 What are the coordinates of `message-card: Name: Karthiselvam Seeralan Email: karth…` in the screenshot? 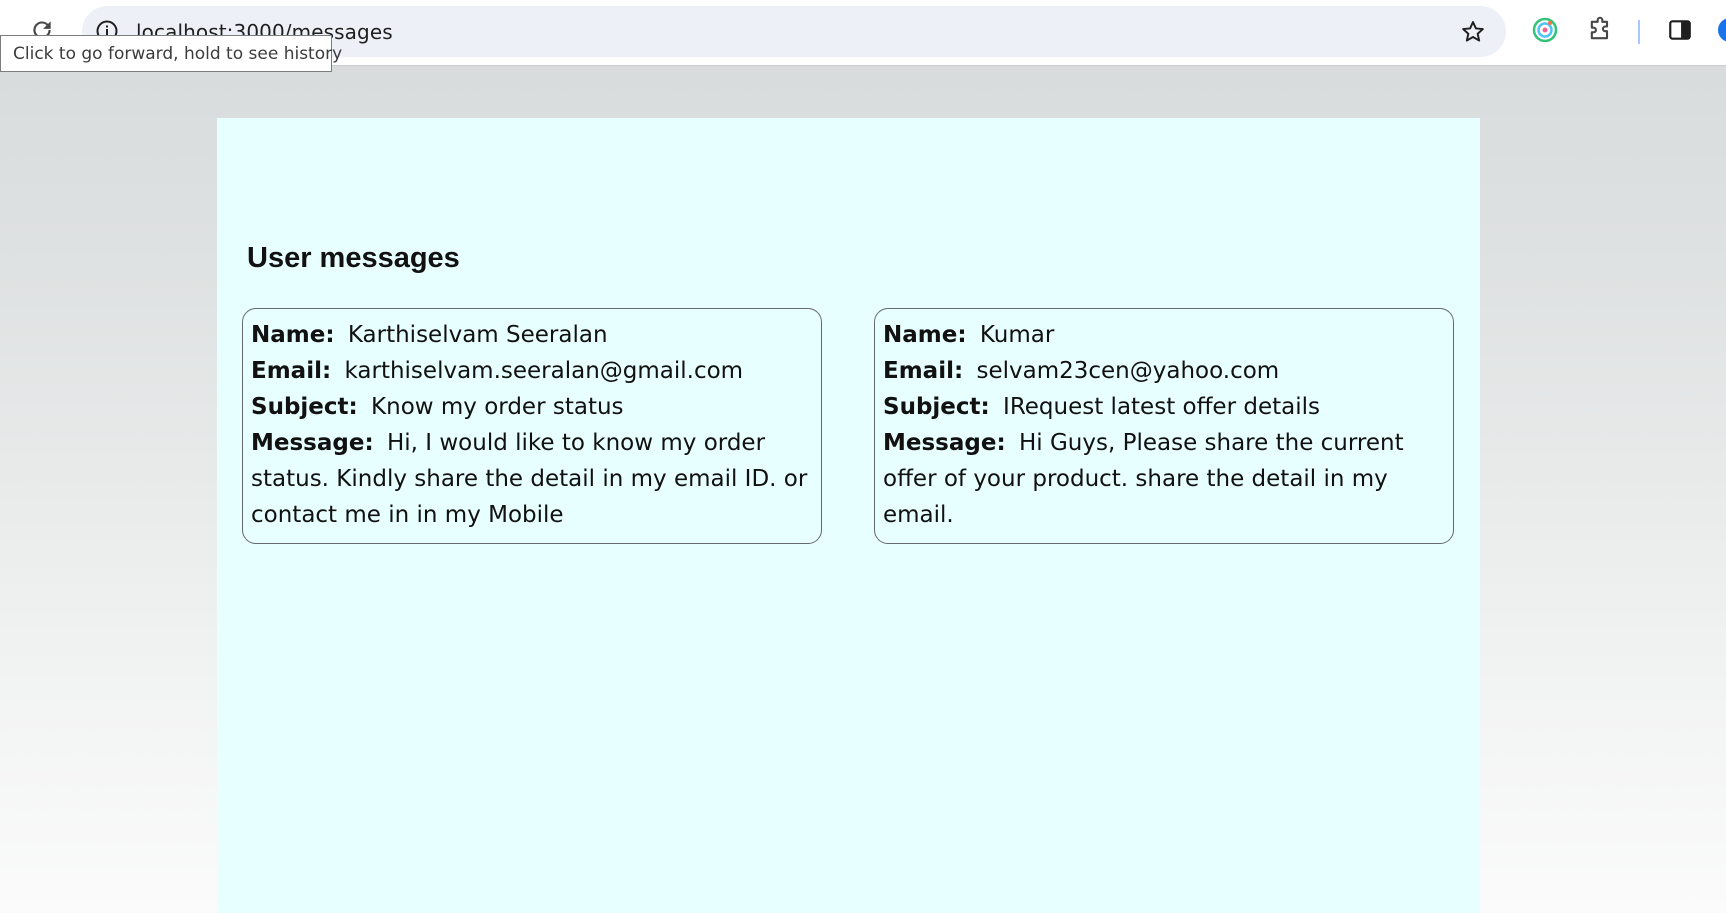 It's located at (532, 426).